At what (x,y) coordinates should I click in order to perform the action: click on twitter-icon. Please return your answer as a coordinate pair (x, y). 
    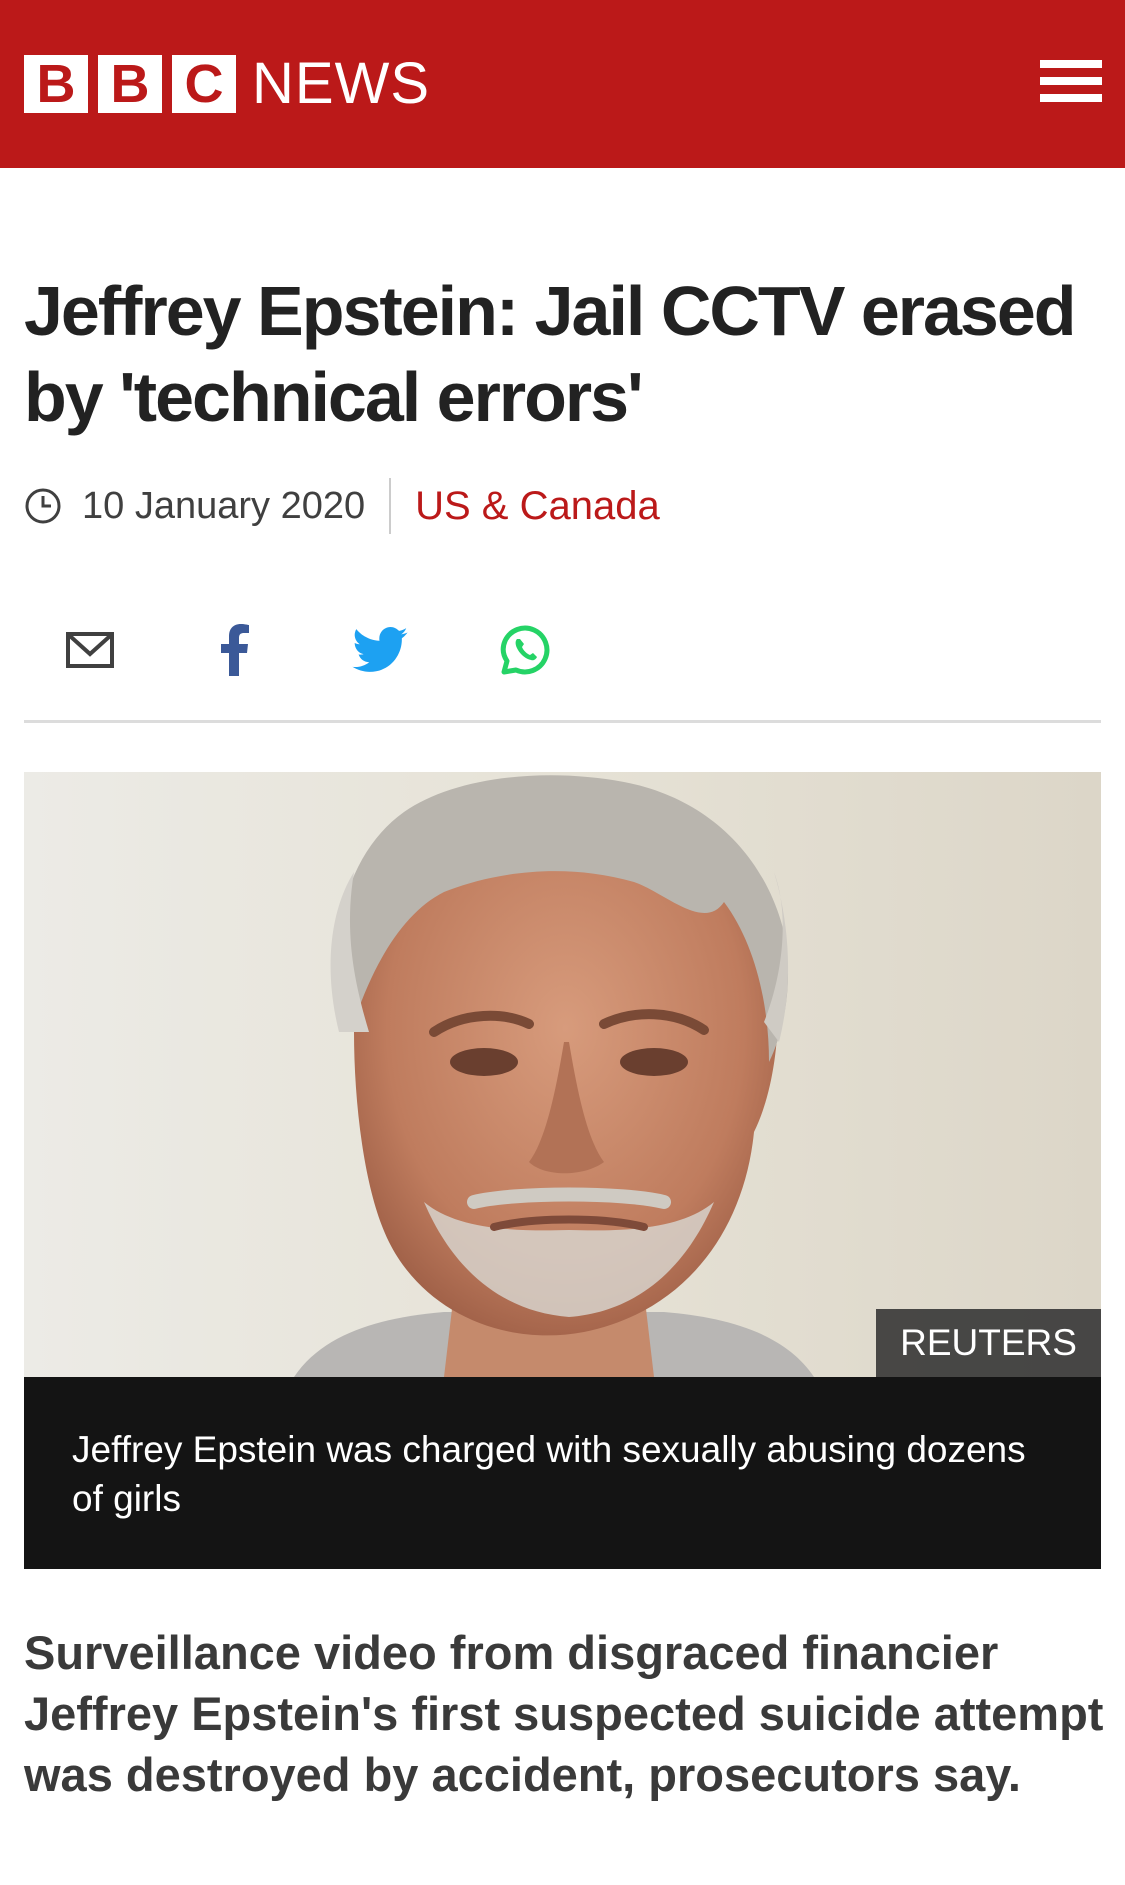
    Looking at the image, I should click on (380, 650).